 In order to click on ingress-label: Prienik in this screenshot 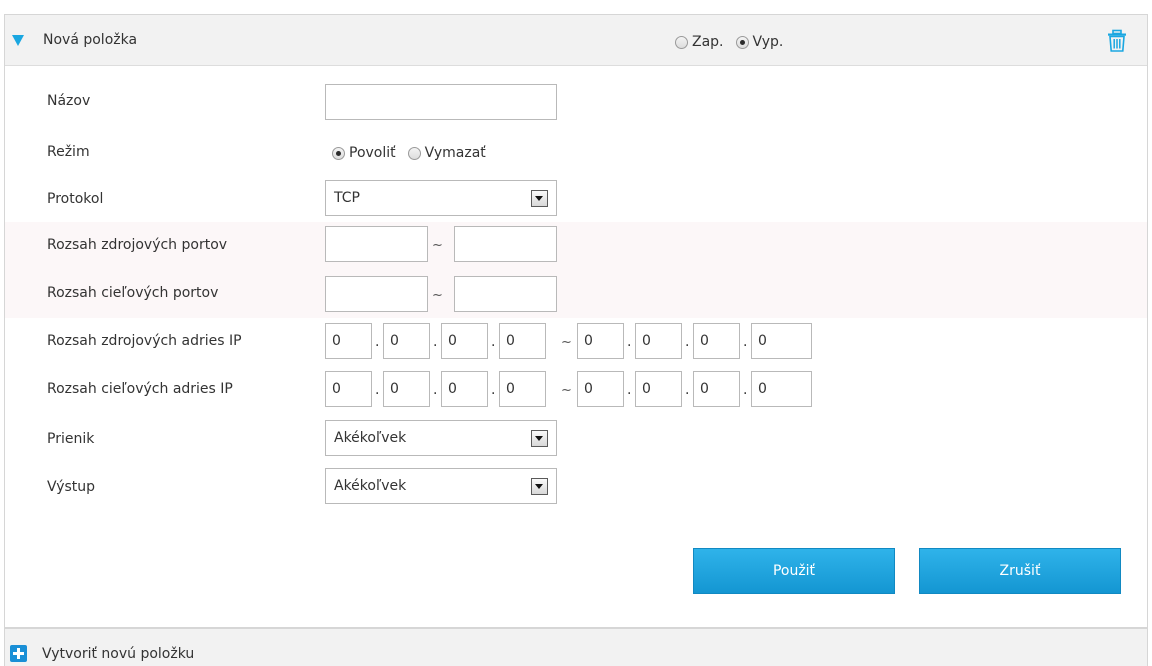, I will do `click(71, 439)`.